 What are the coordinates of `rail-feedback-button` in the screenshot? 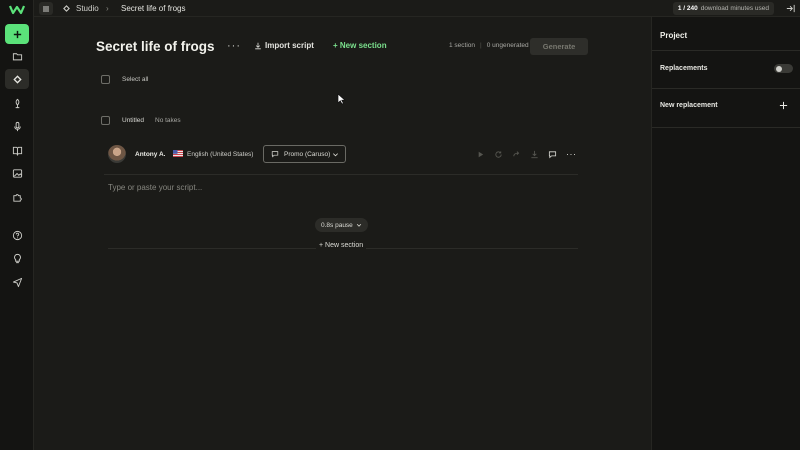 It's located at (17, 282).